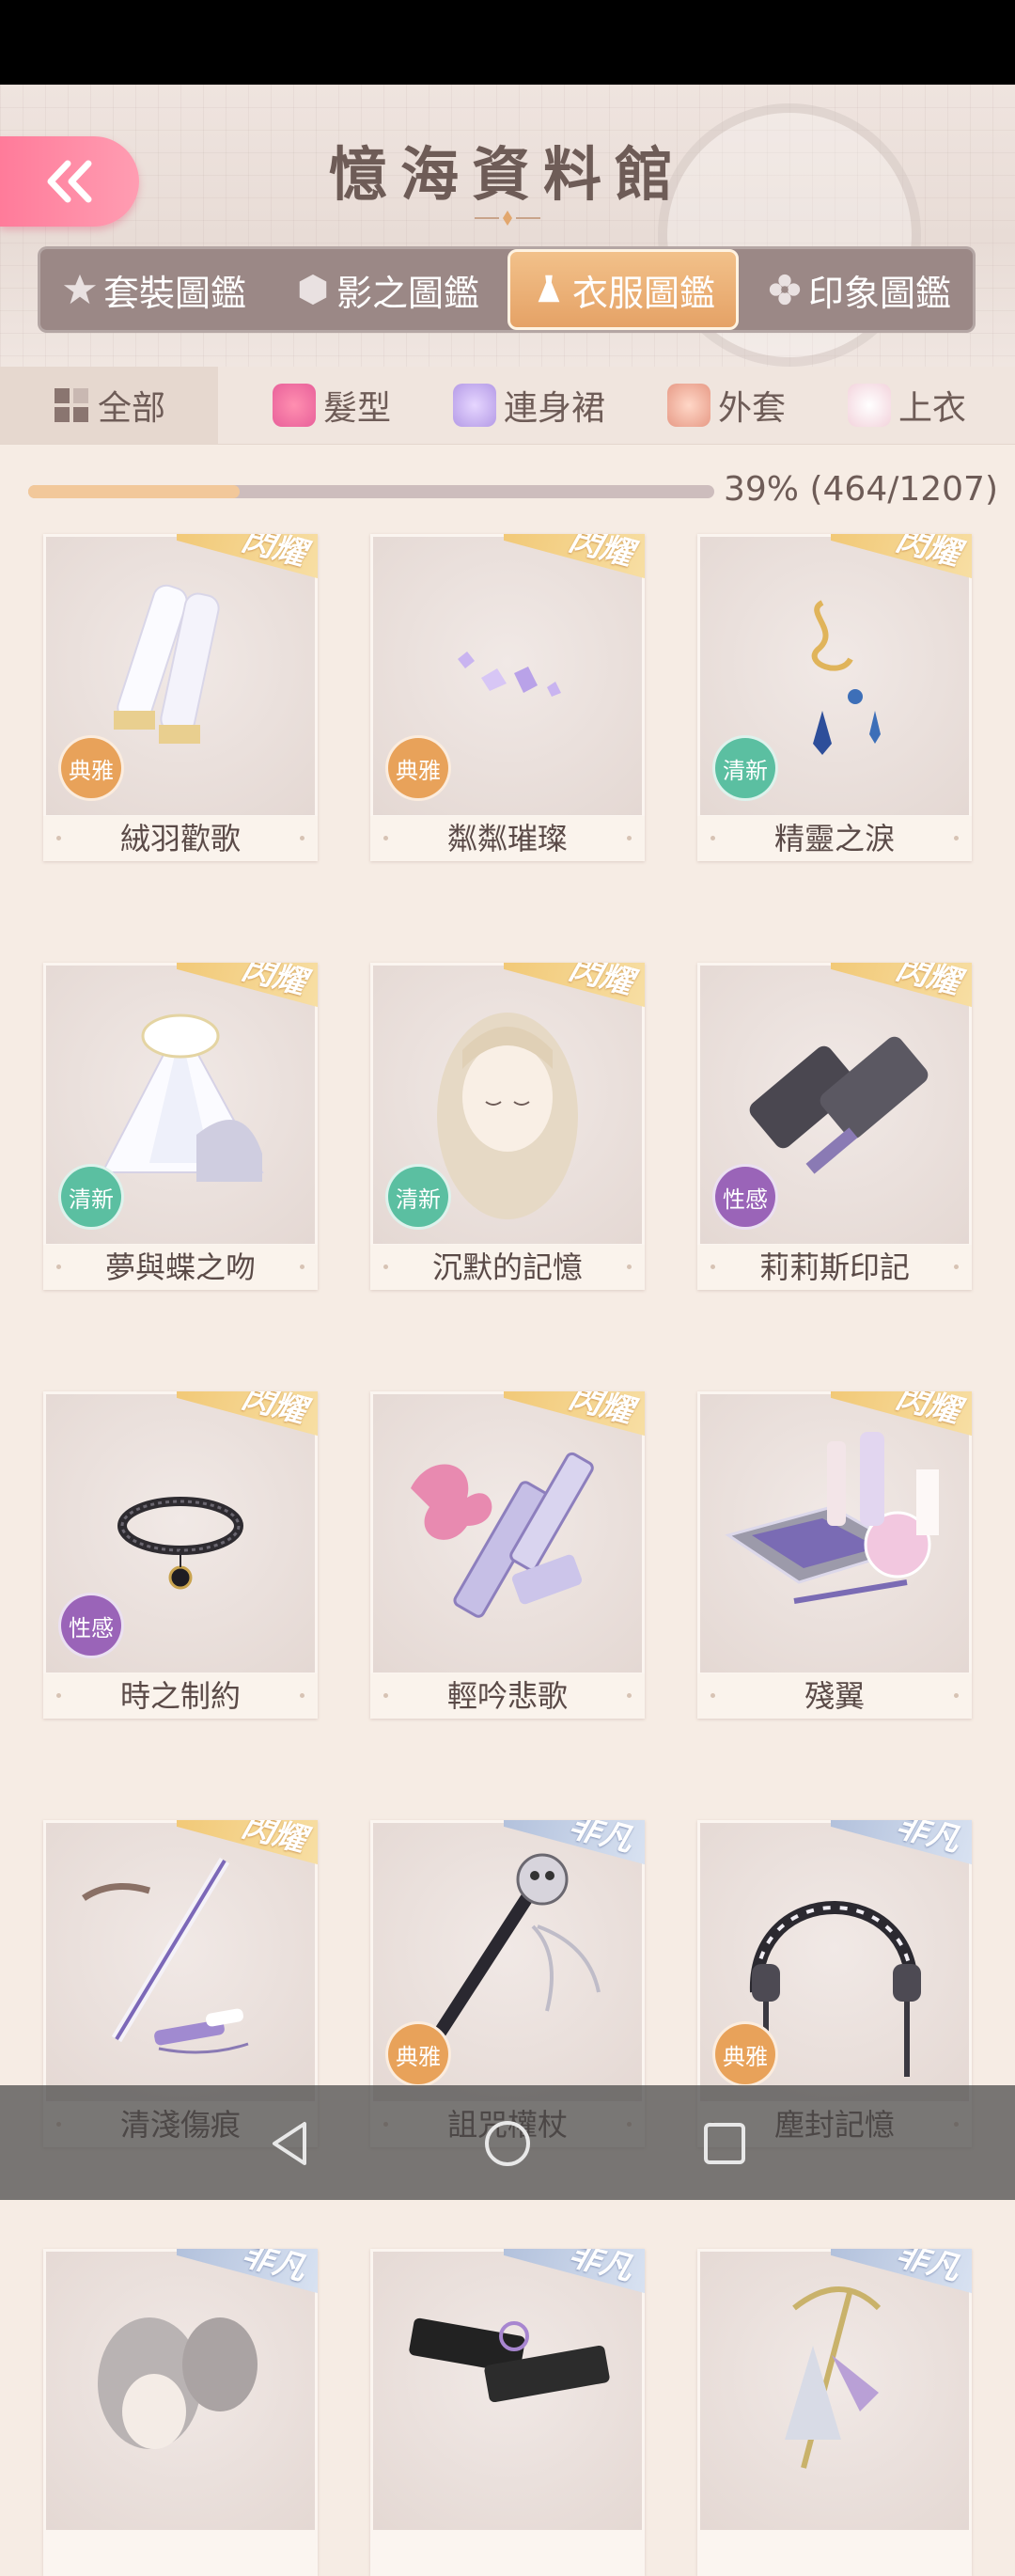 The height and width of the screenshot is (2576, 1015). I want to click on item-name: 莉莉斯印記, so click(834, 1267).